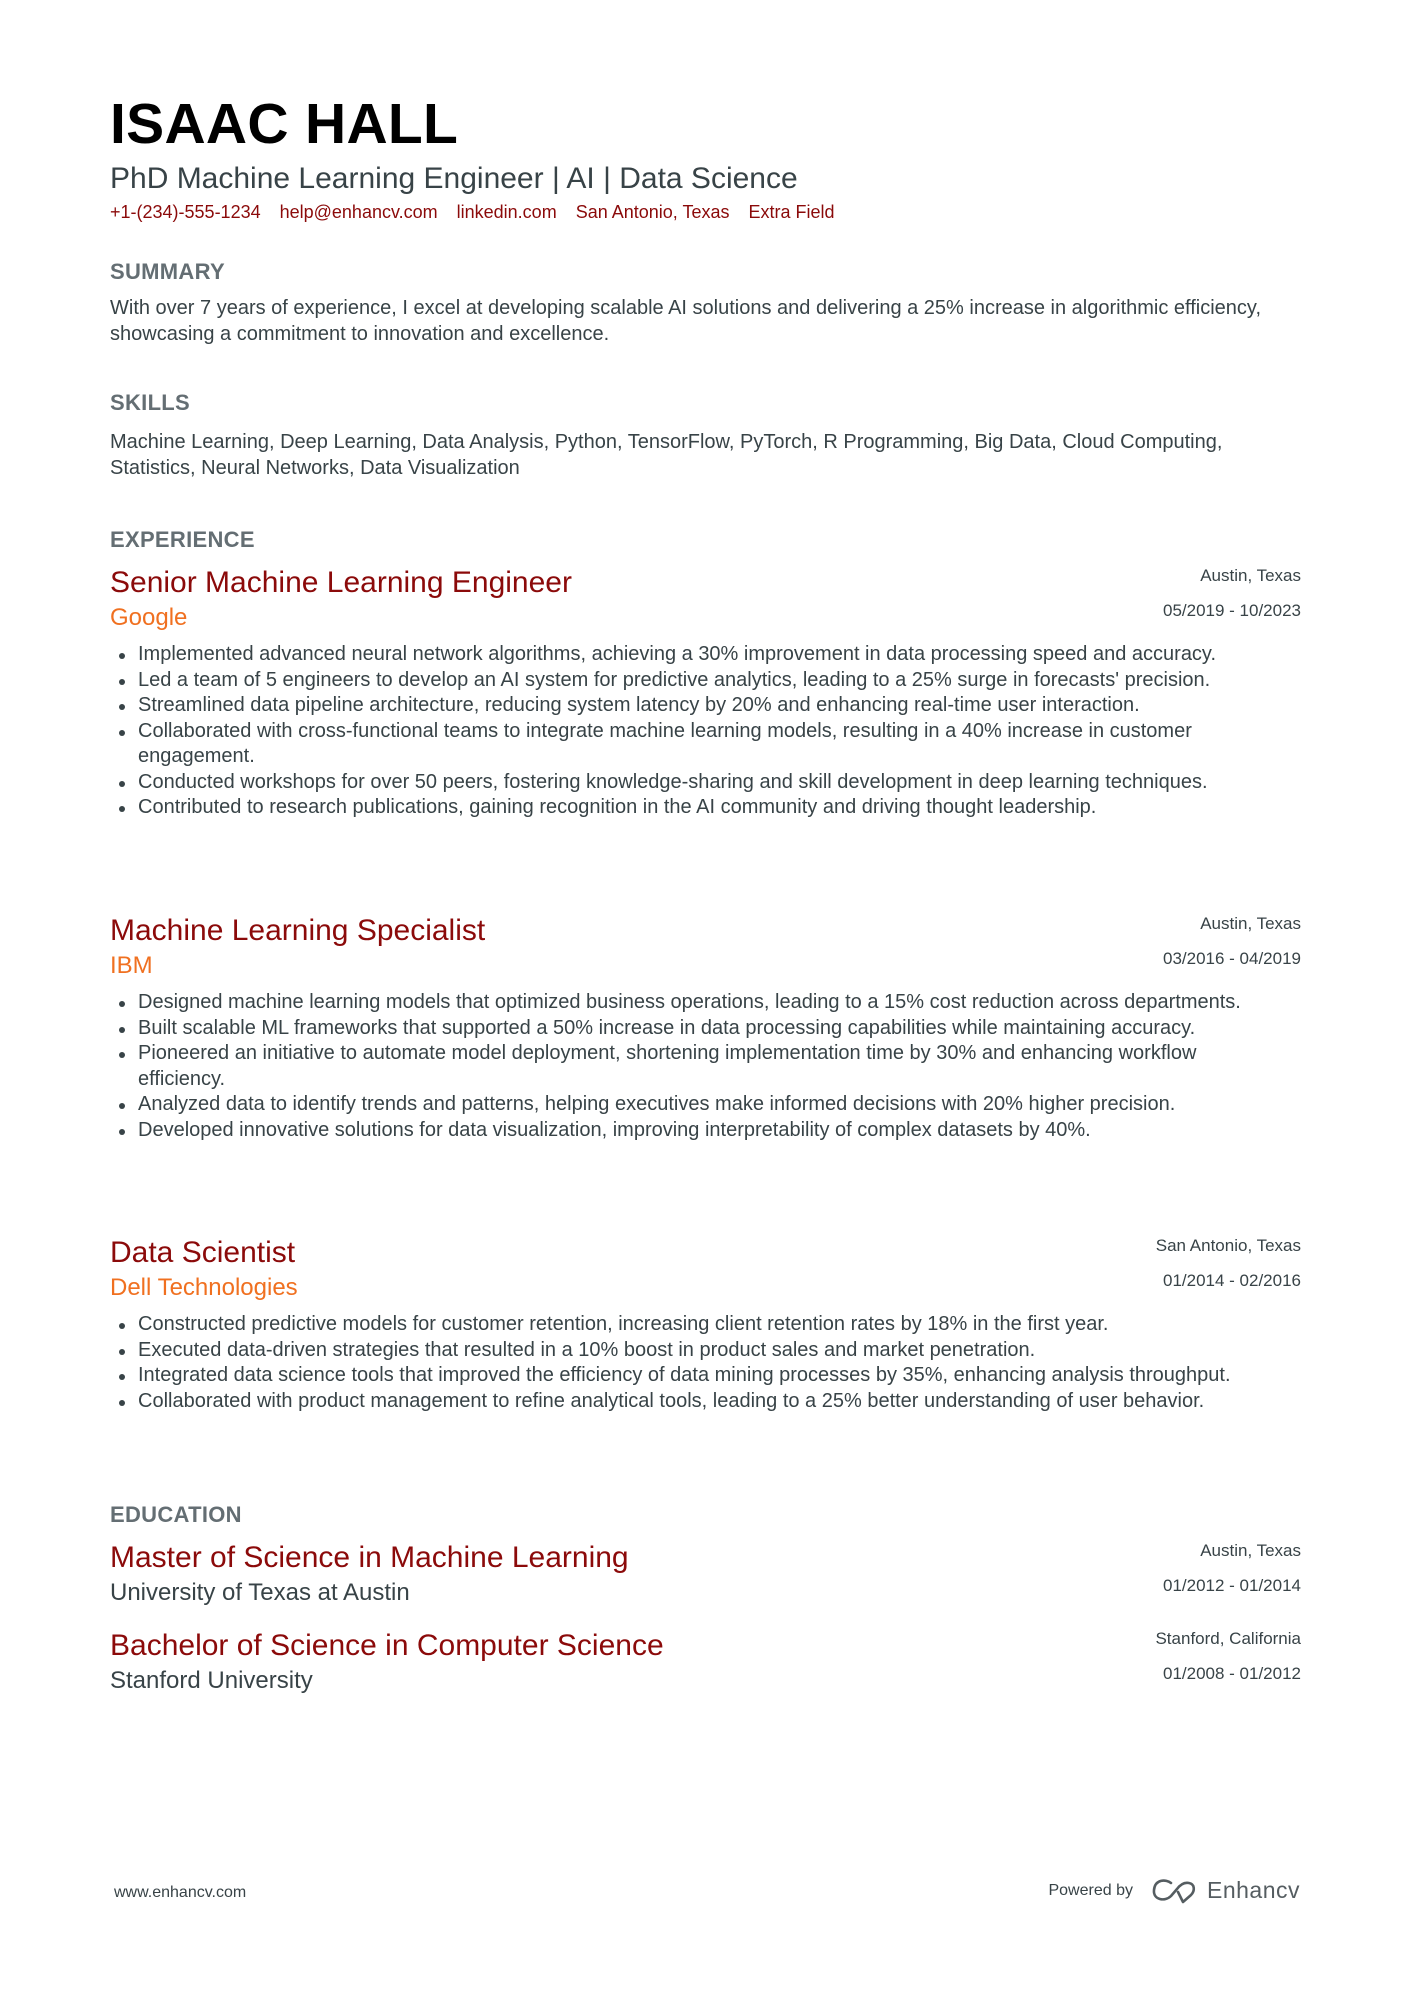 The height and width of the screenshot is (1995, 1410). What do you see at coordinates (1228, 1638) in the screenshot?
I see `school-location: Stanford, California` at bounding box center [1228, 1638].